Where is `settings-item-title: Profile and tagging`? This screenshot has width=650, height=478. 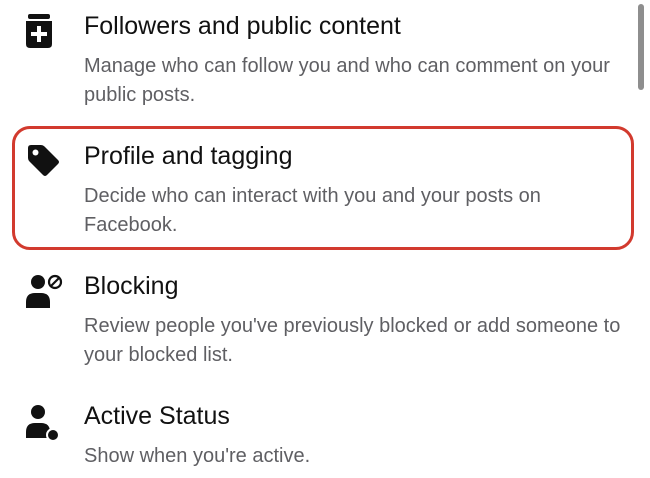 settings-item-title: Profile and tagging is located at coordinates (188, 156).